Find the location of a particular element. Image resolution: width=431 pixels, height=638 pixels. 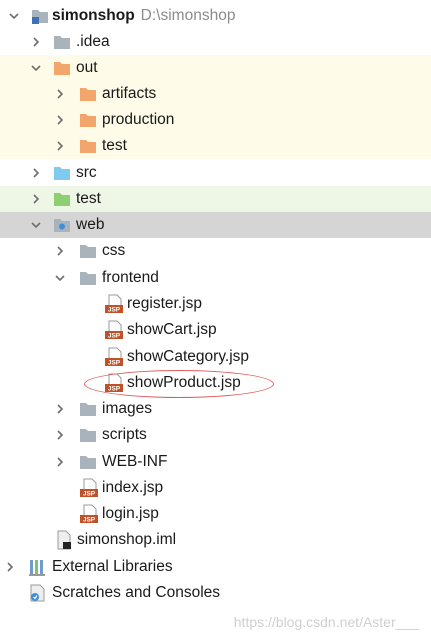

tree-row-webinf: WEB-INF is located at coordinates (215, 462).